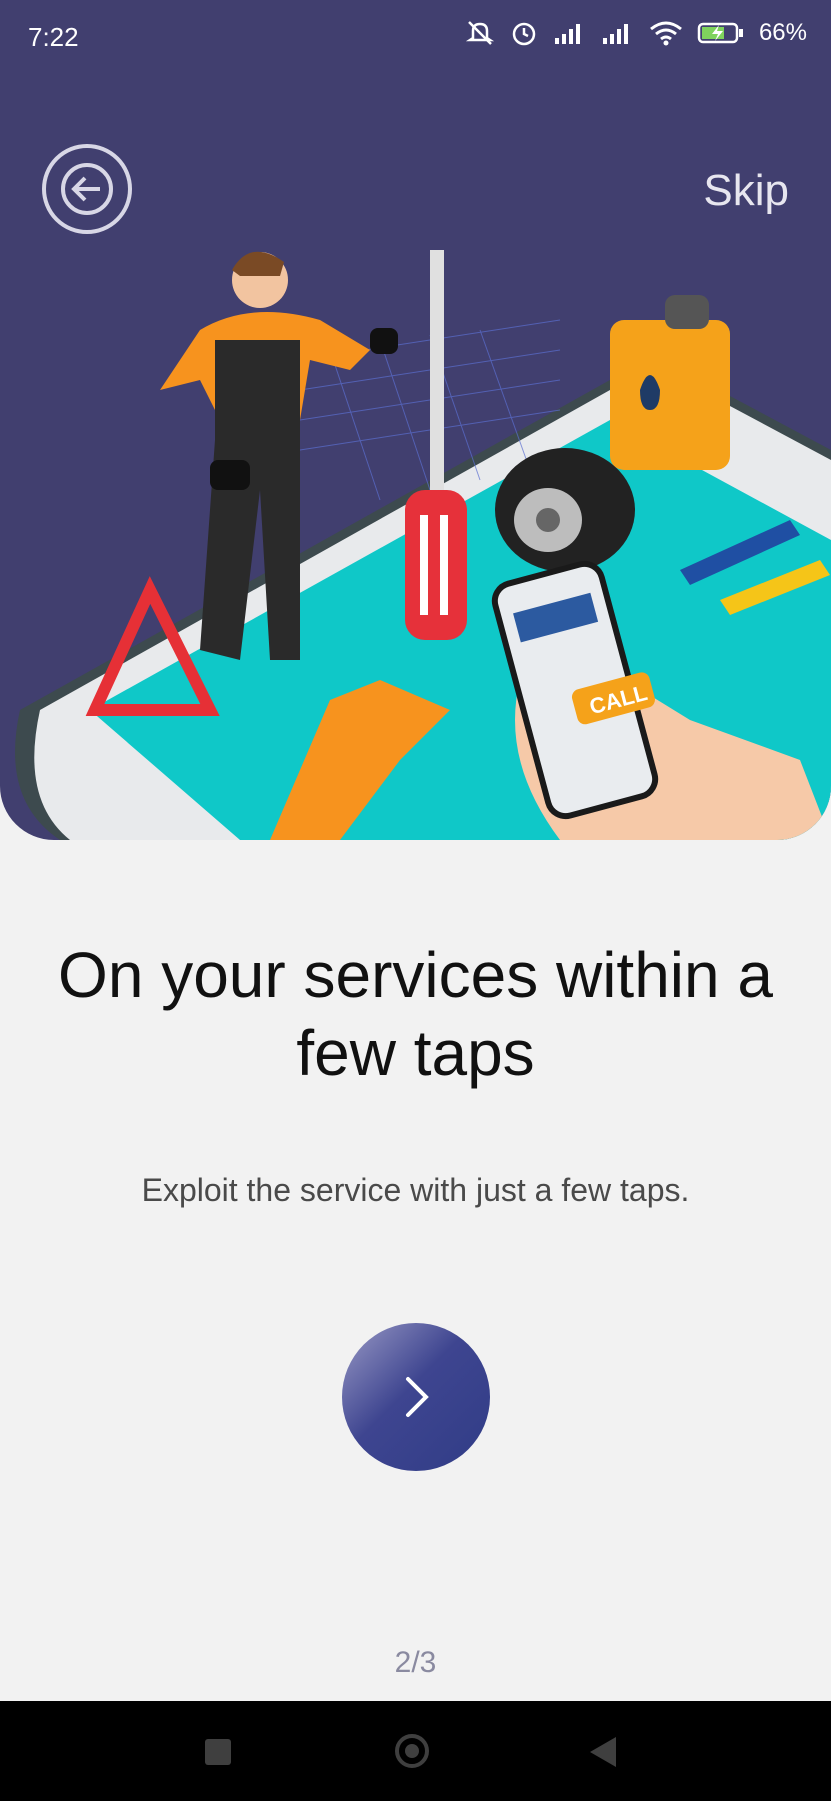 The image size is (831, 1801). I want to click on status-time: 7:22, so click(53, 37).